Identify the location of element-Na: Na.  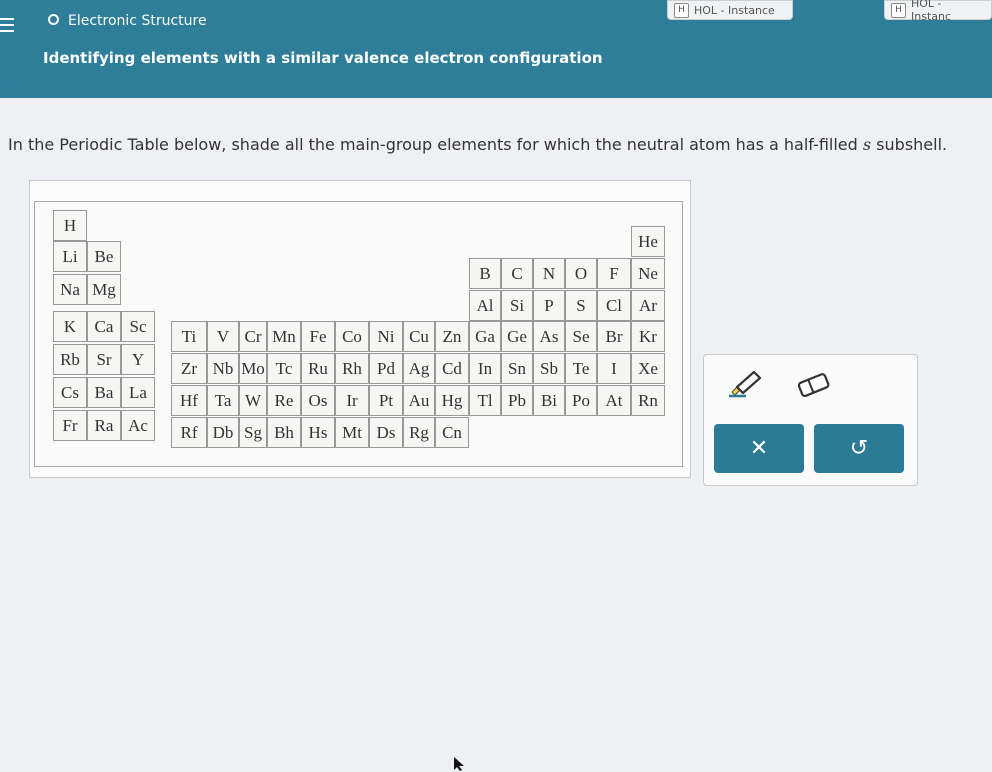
(70, 289).